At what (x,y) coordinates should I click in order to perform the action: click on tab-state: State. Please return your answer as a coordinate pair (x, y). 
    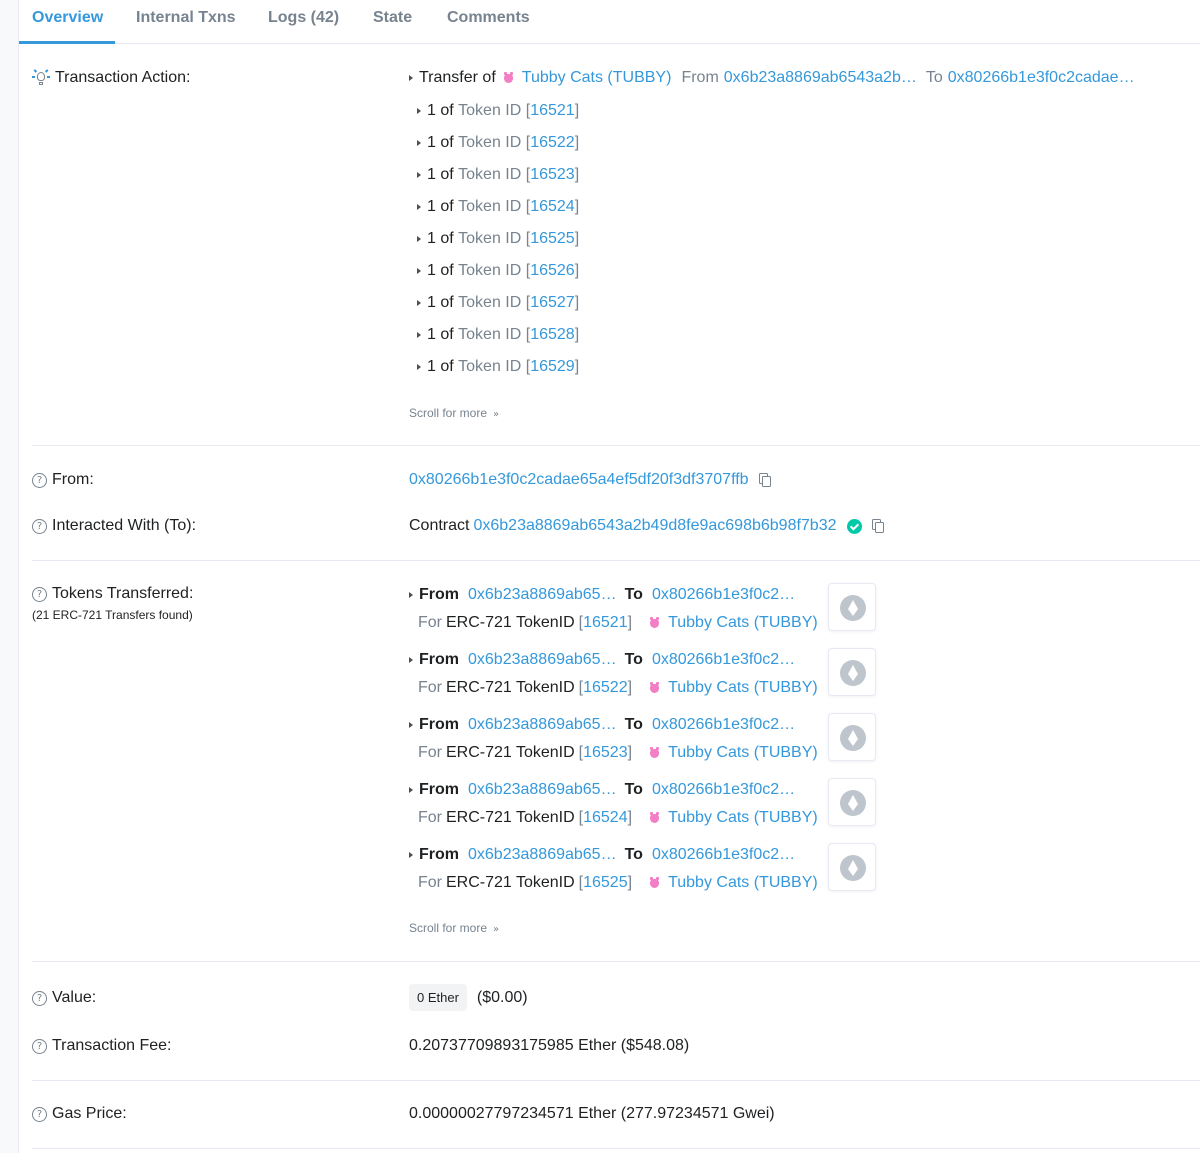
    Looking at the image, I should click on (392, 22).